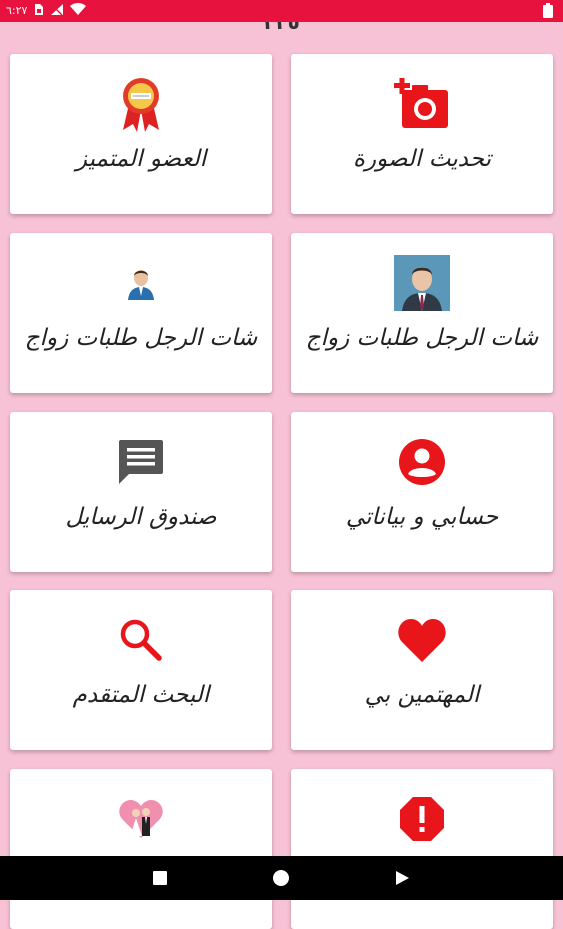  I want to click on card-men-chat-photo: شات الرجل طلبات زواج, so click(422, 313).